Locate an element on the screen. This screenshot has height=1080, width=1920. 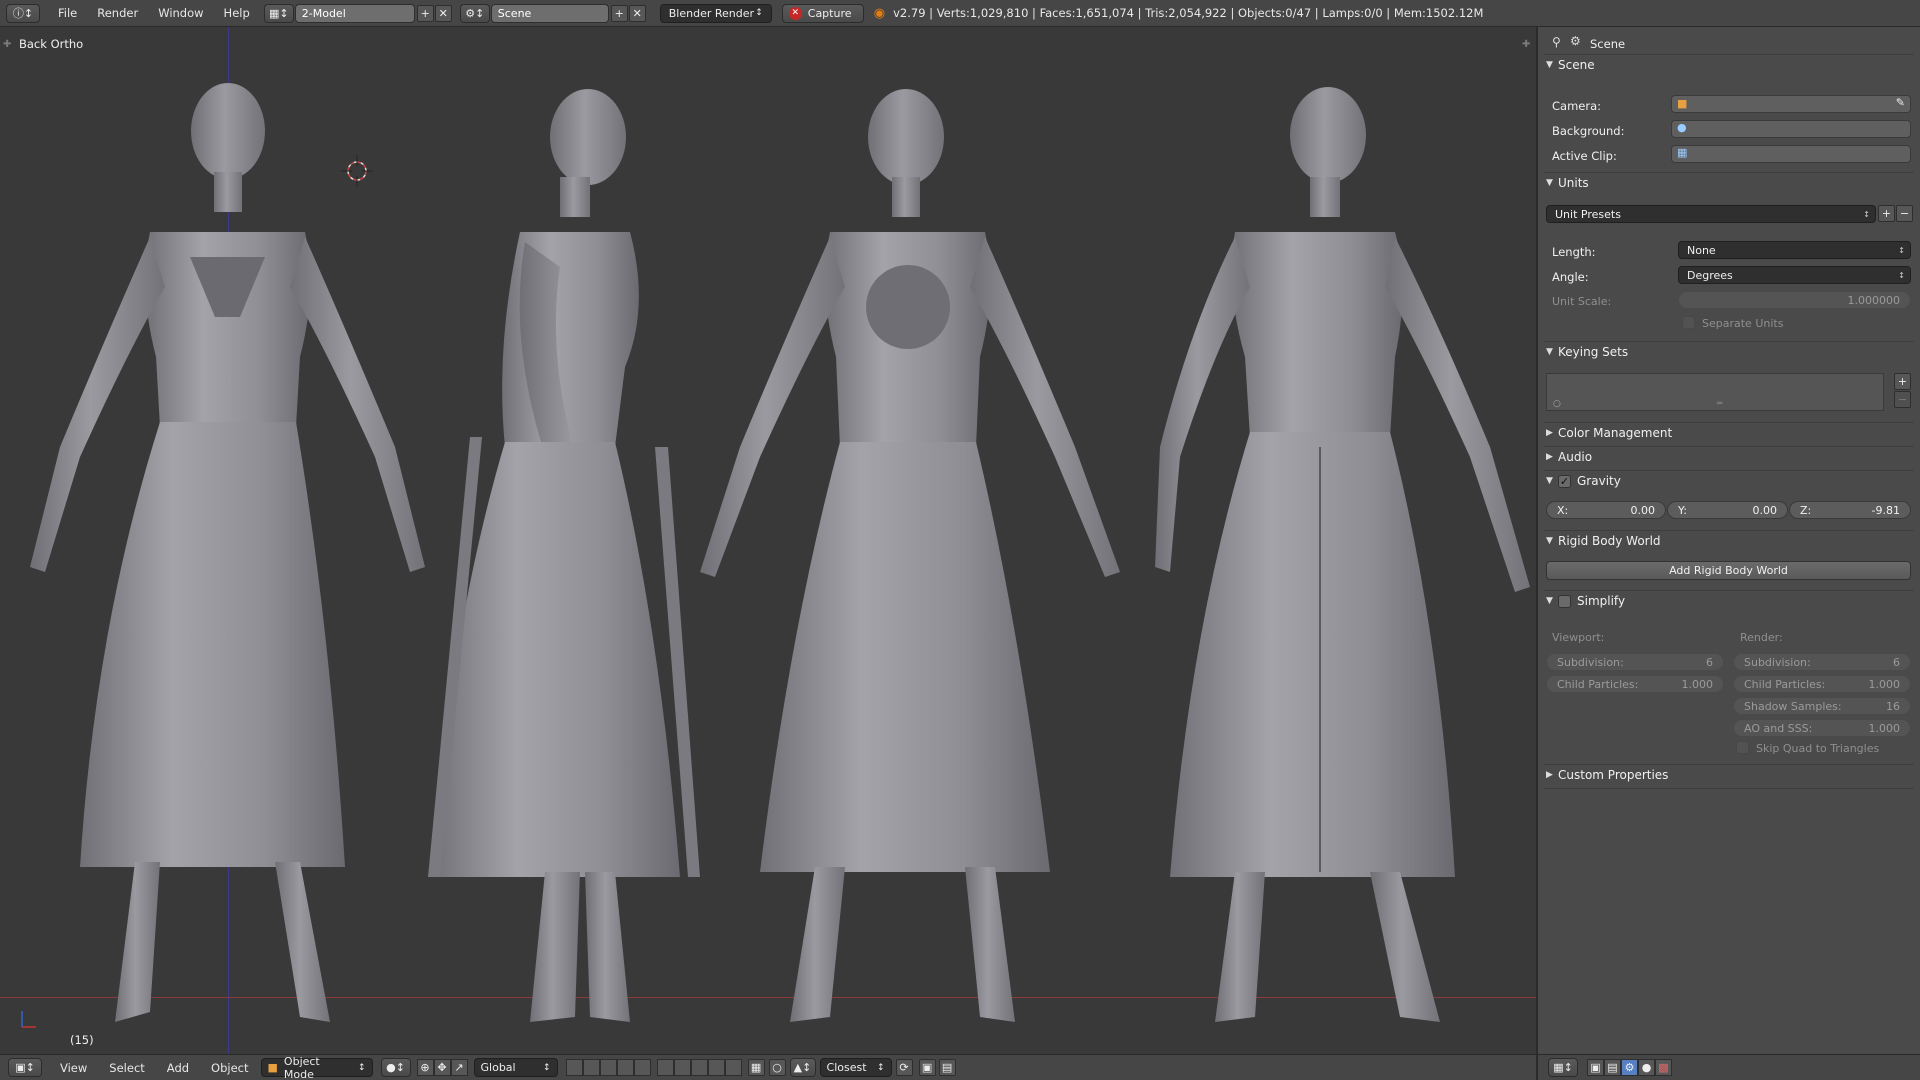
layout-selector-button: ▦↕ is located at coordinates (278, 13).